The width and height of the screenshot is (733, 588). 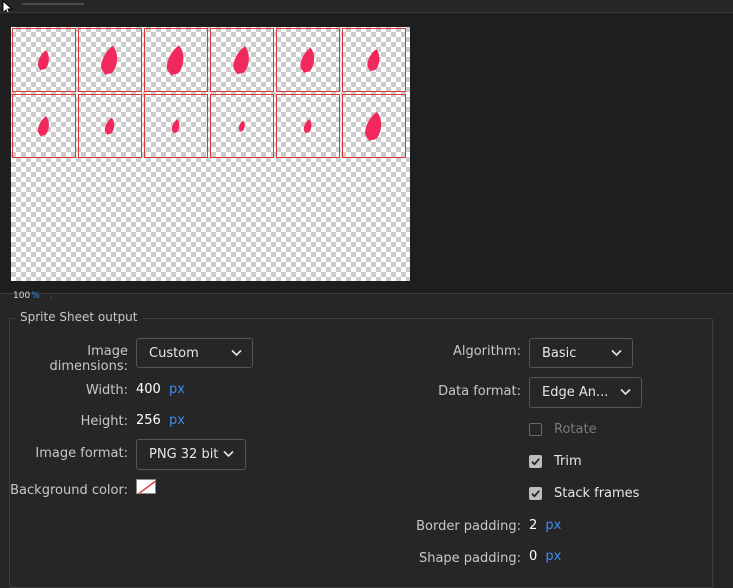 What do you see at coordinates (535, 429) in the screenshot?
I see `rotate-checkbox` at bounding box center [535, 429].